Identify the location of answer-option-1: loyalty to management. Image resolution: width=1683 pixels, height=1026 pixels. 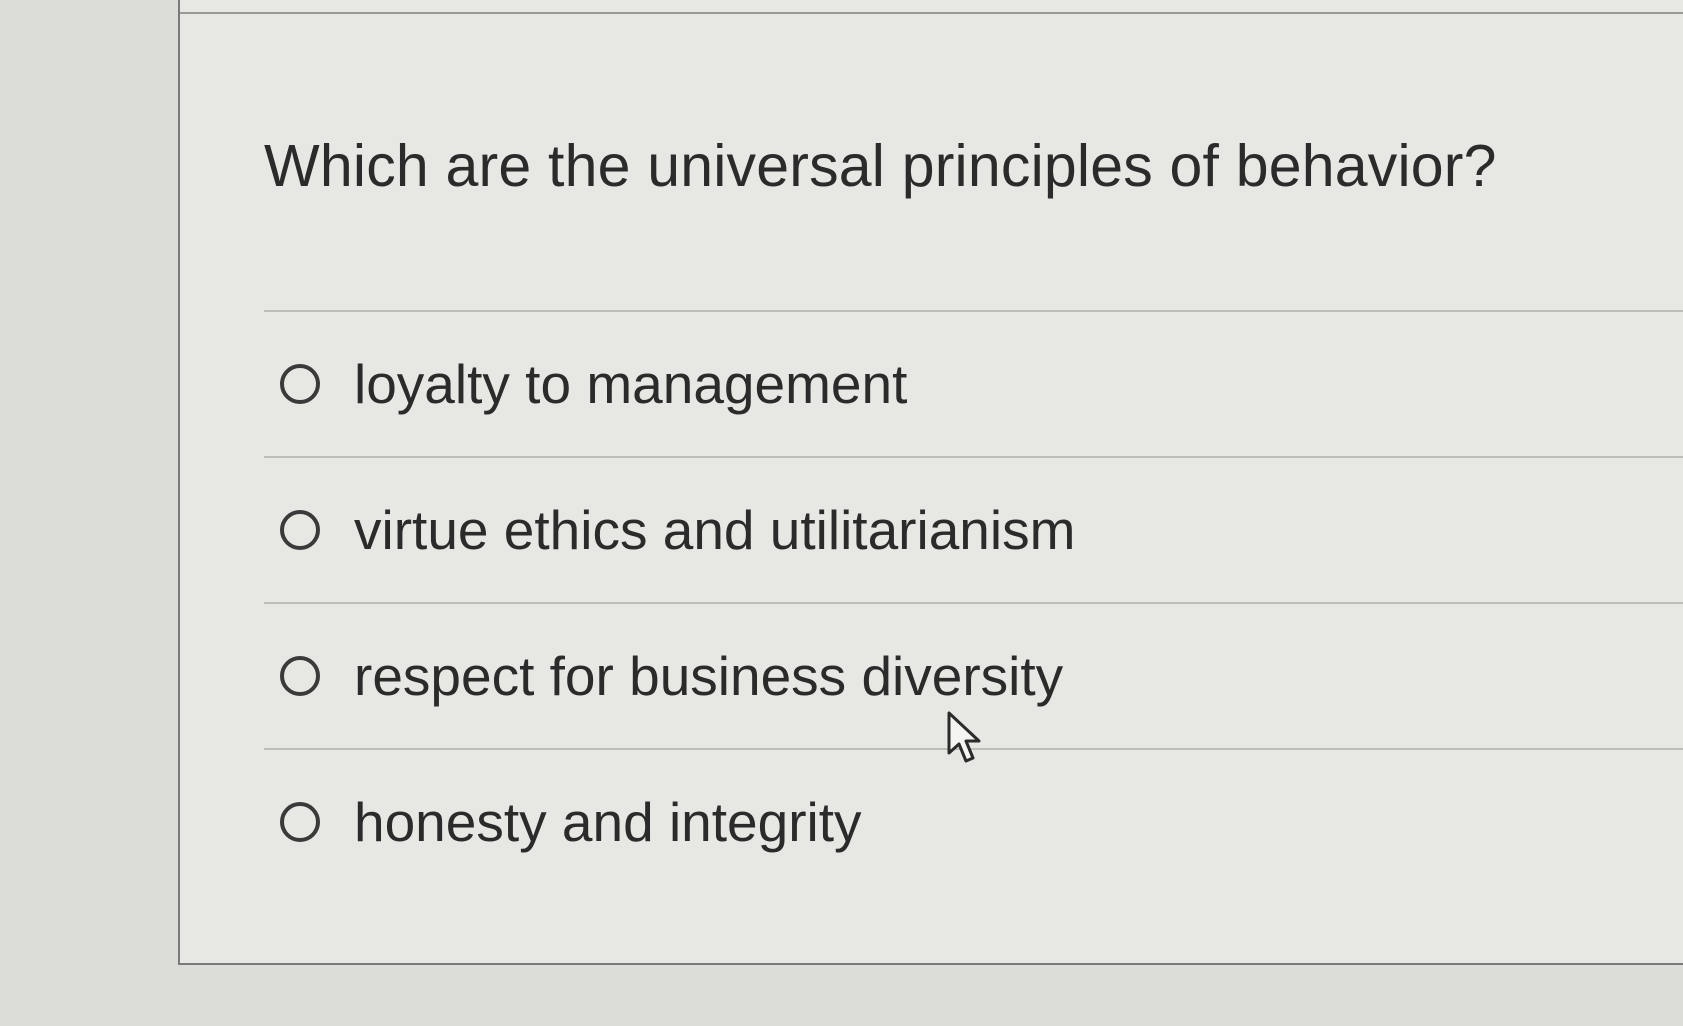
(973, 384).